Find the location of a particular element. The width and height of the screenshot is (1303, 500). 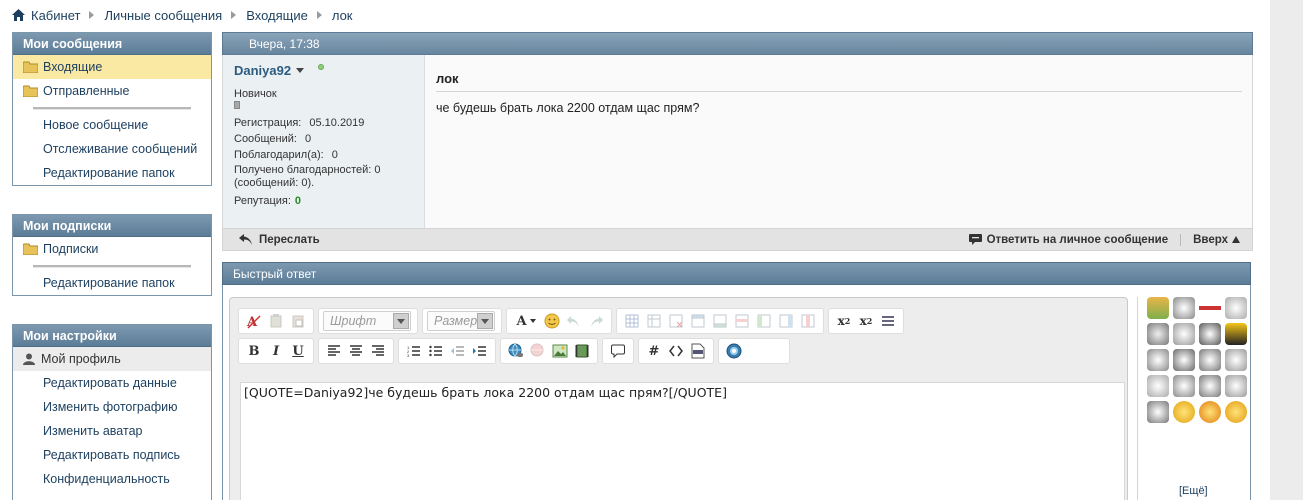

sidebar-link-edit-signature: Редактировать подпись is located at coordinates (112, 455).